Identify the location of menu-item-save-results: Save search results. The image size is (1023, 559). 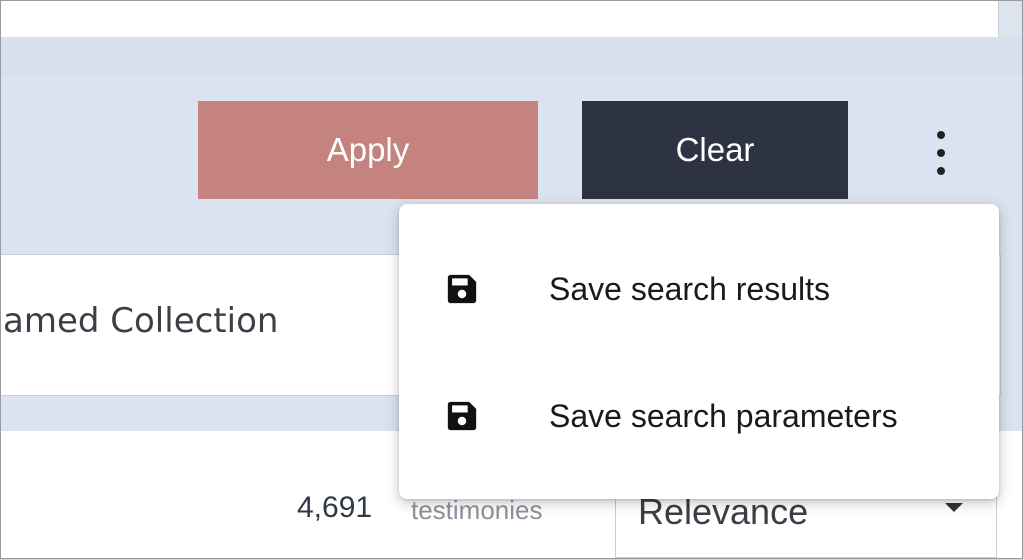
(699, 289).